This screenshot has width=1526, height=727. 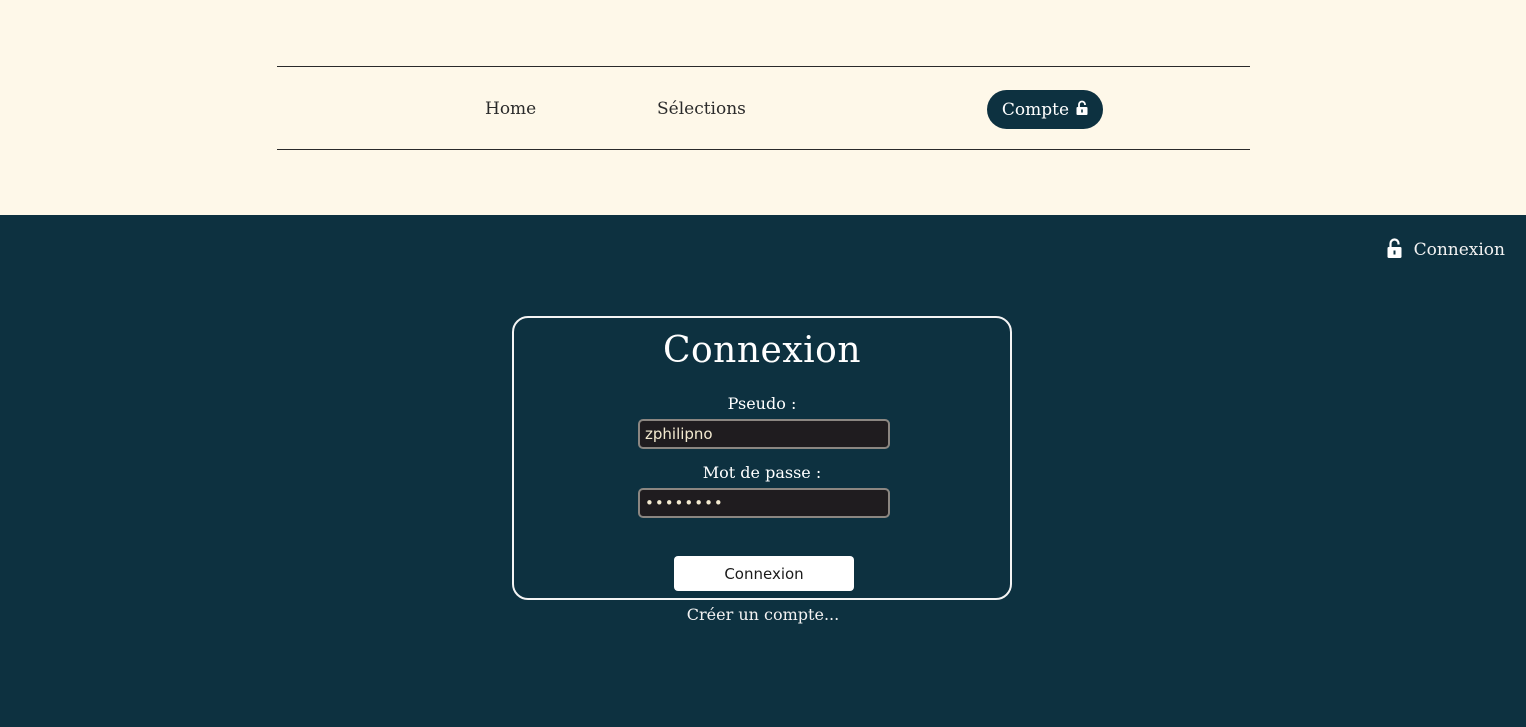 I want to click on header-connexion-label: Connexion, so click(x=1459, y=250).